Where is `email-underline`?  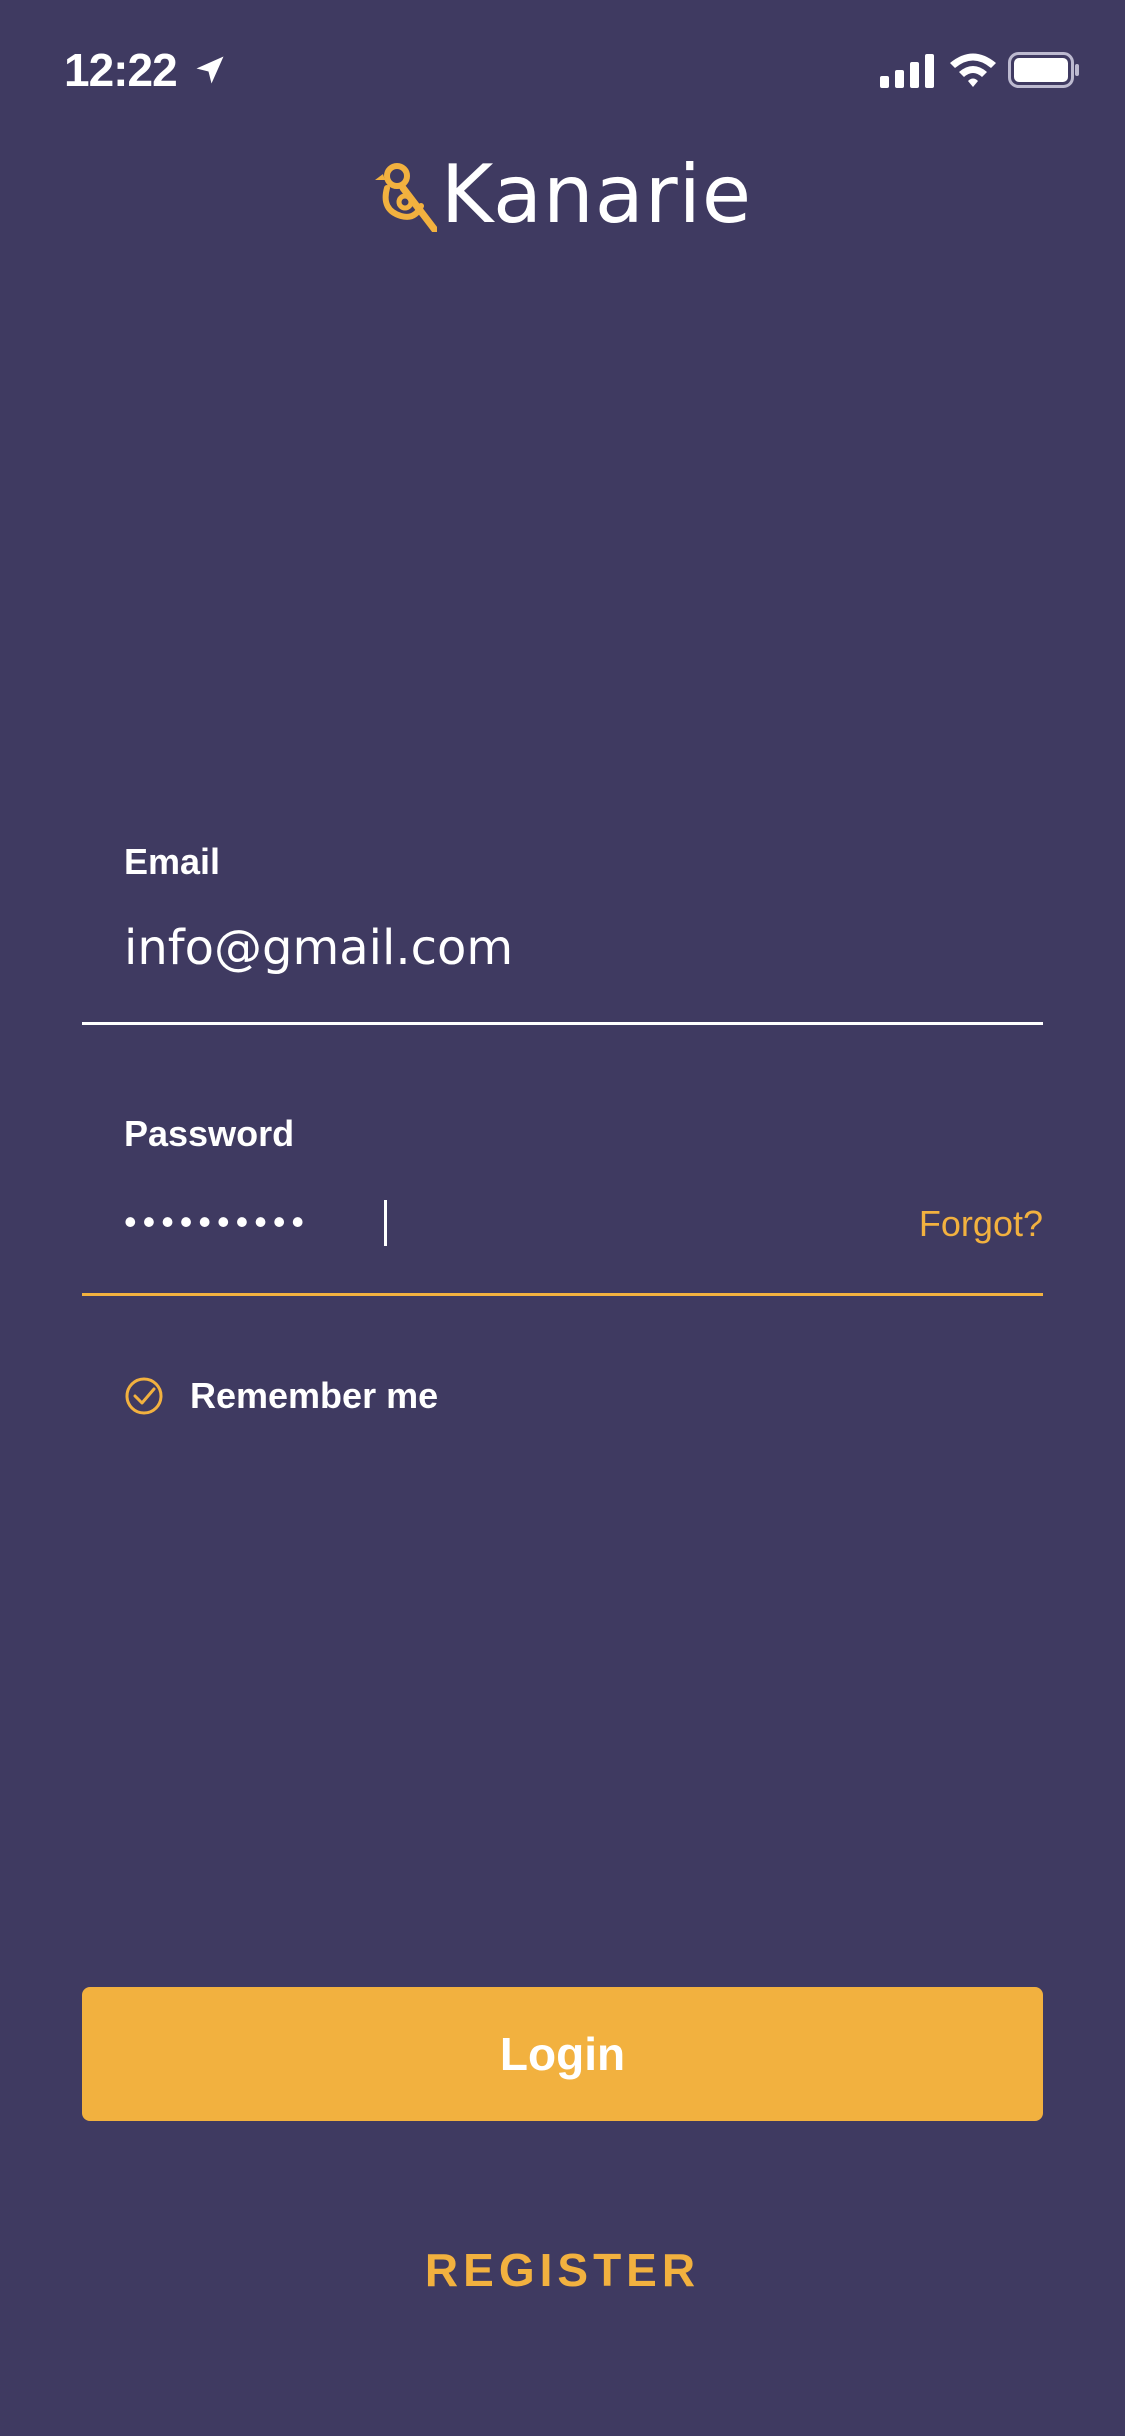
email-underline is located at coordinates (562, 1023).